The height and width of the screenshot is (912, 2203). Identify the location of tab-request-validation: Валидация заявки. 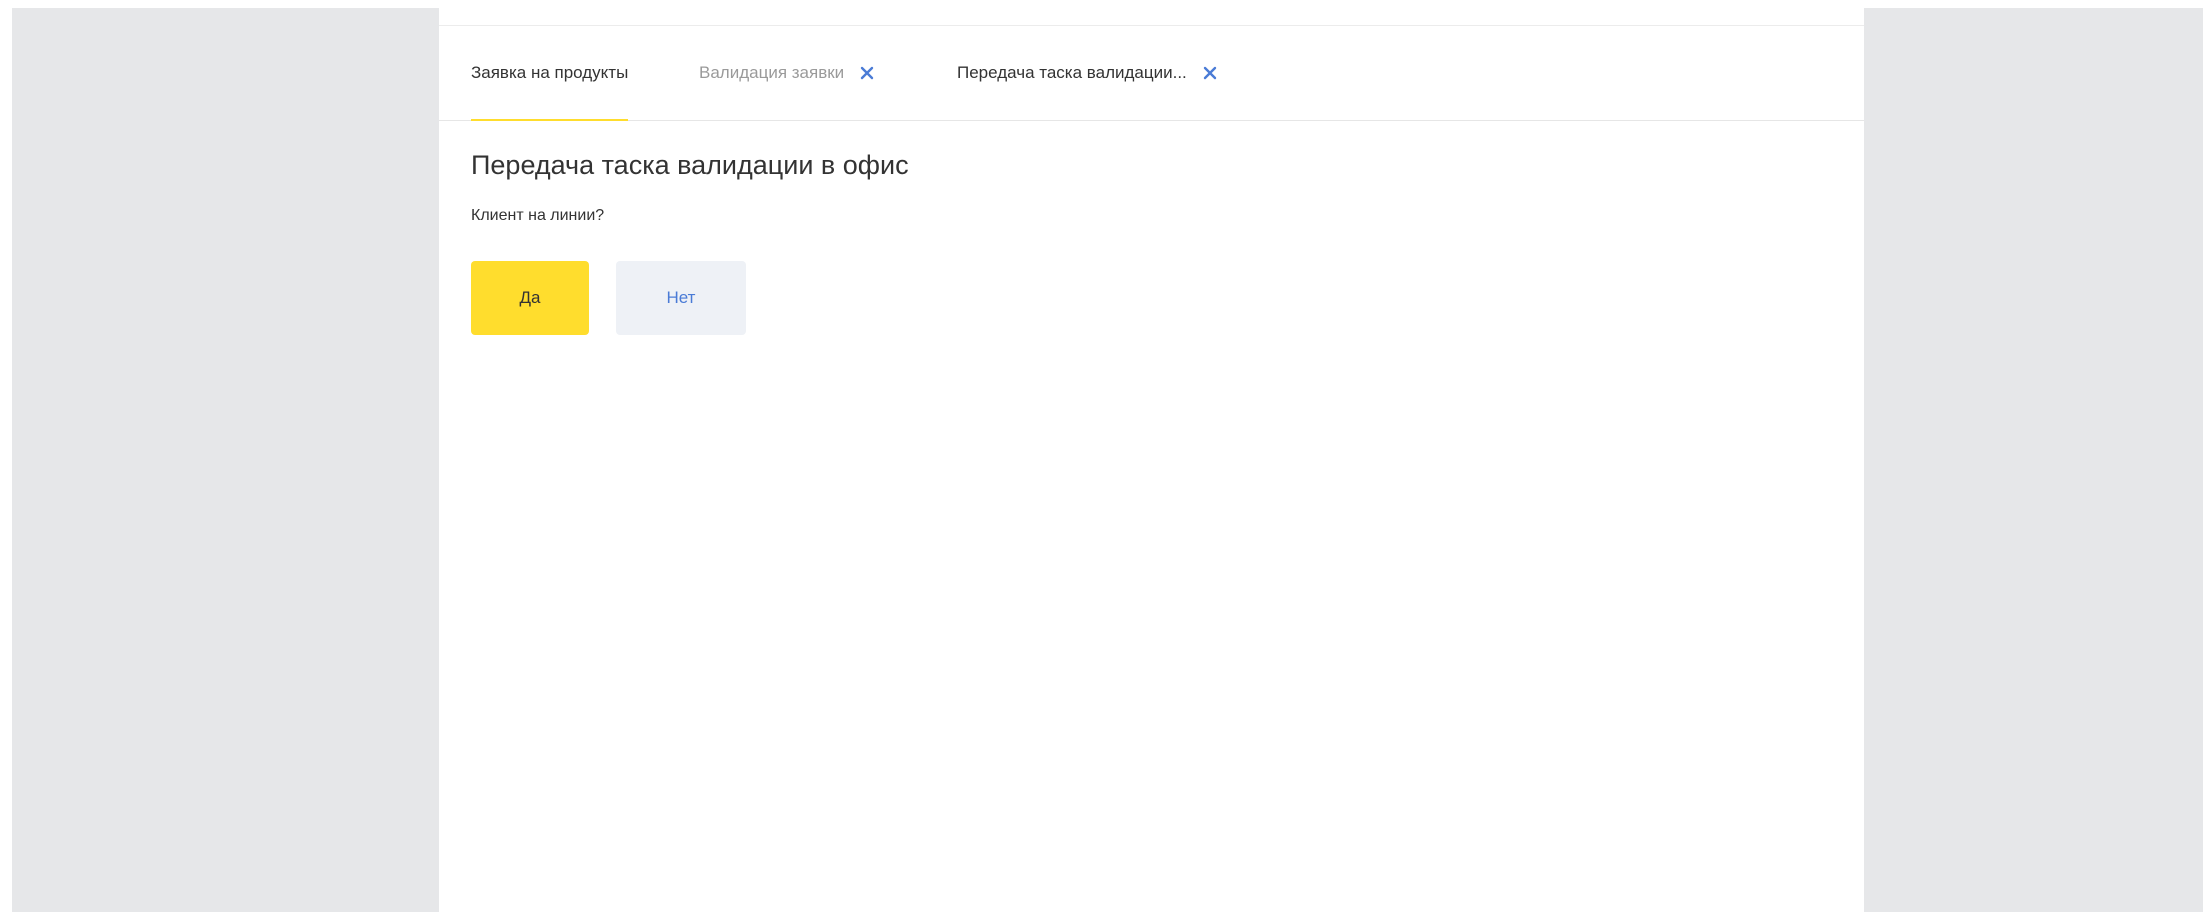
(787, 73).